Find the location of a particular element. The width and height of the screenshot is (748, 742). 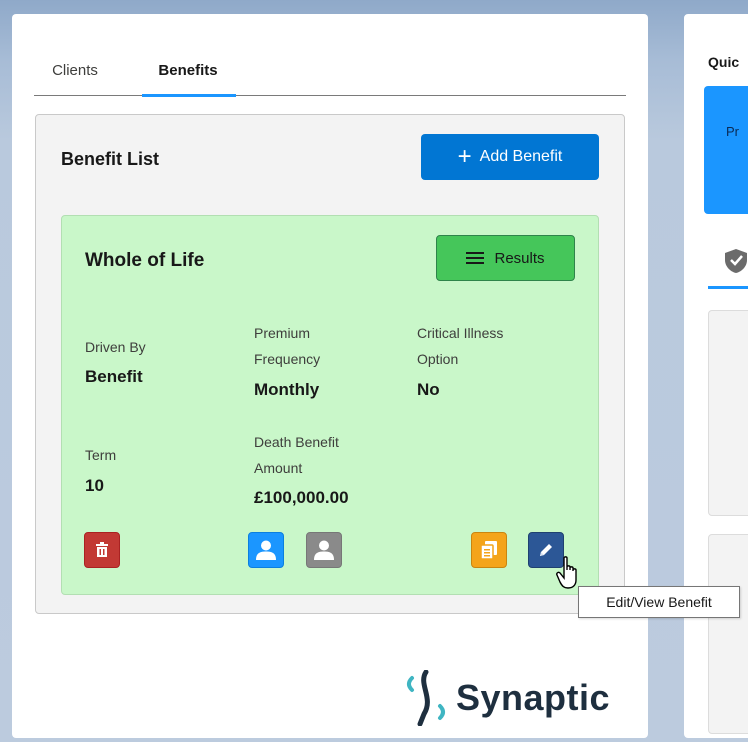

delete-button is located at coordinates (102, 550).